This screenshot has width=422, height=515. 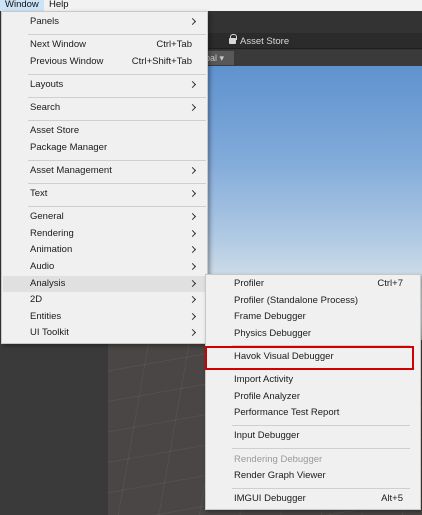 I want to click on menu-item-rendering: Rendering, so click(x=104, y=234).